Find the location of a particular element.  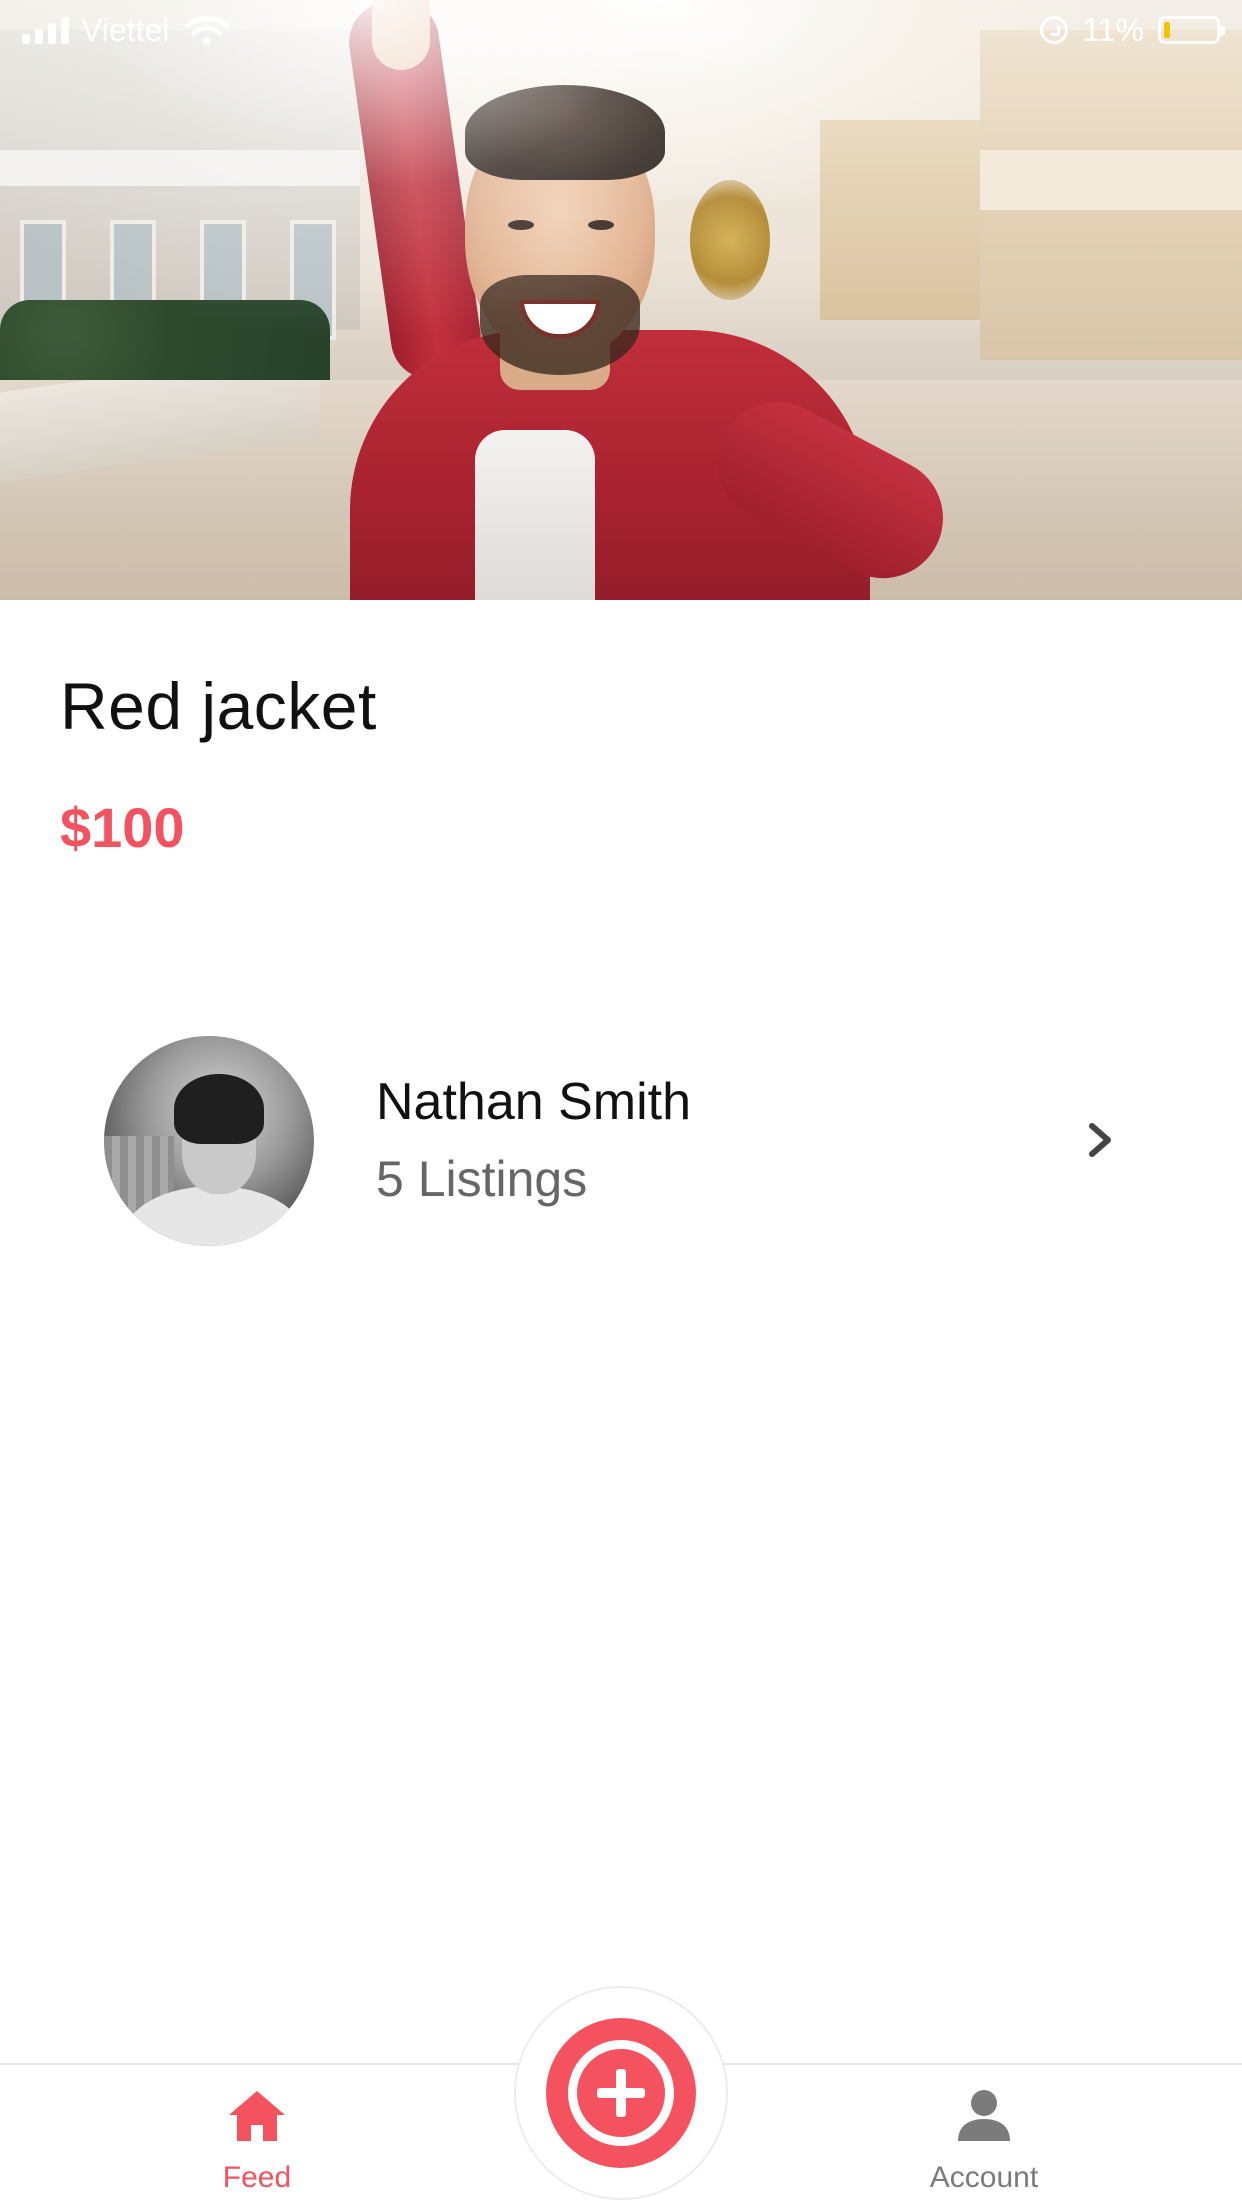

tab-feed-label: Feed is located at coordinates (257, 2177).